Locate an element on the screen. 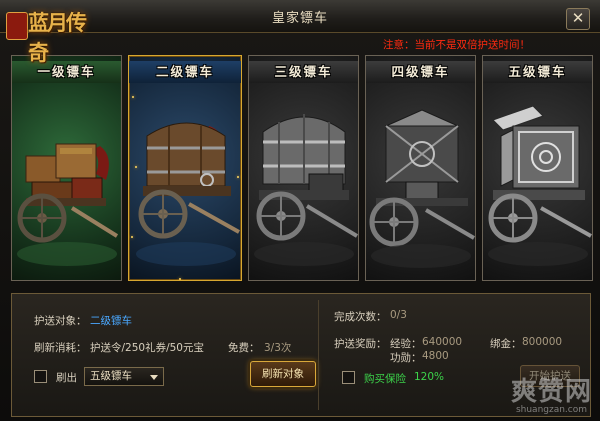 The image size is (600, 421). refresh-target-button: 刷新对象 is located at coordinates (283, 374).